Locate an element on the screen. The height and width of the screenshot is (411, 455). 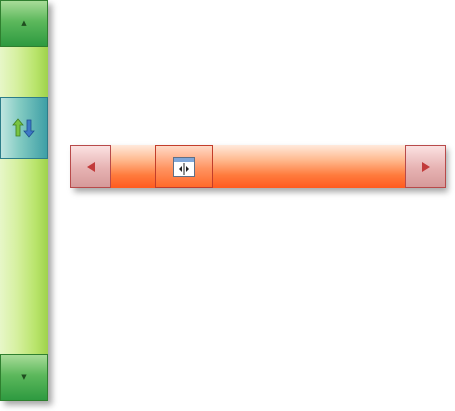
split-arrows is located at coordinates (184, 168).